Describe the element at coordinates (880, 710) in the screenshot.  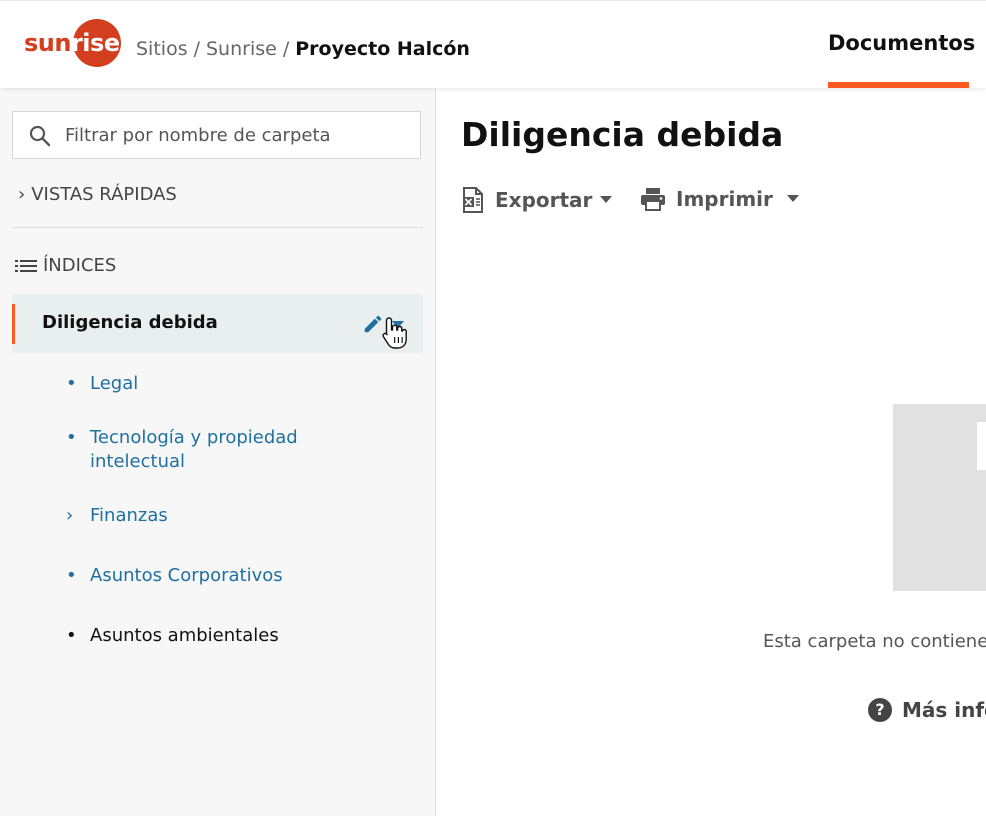
I see `help-icon: ?` at that location.